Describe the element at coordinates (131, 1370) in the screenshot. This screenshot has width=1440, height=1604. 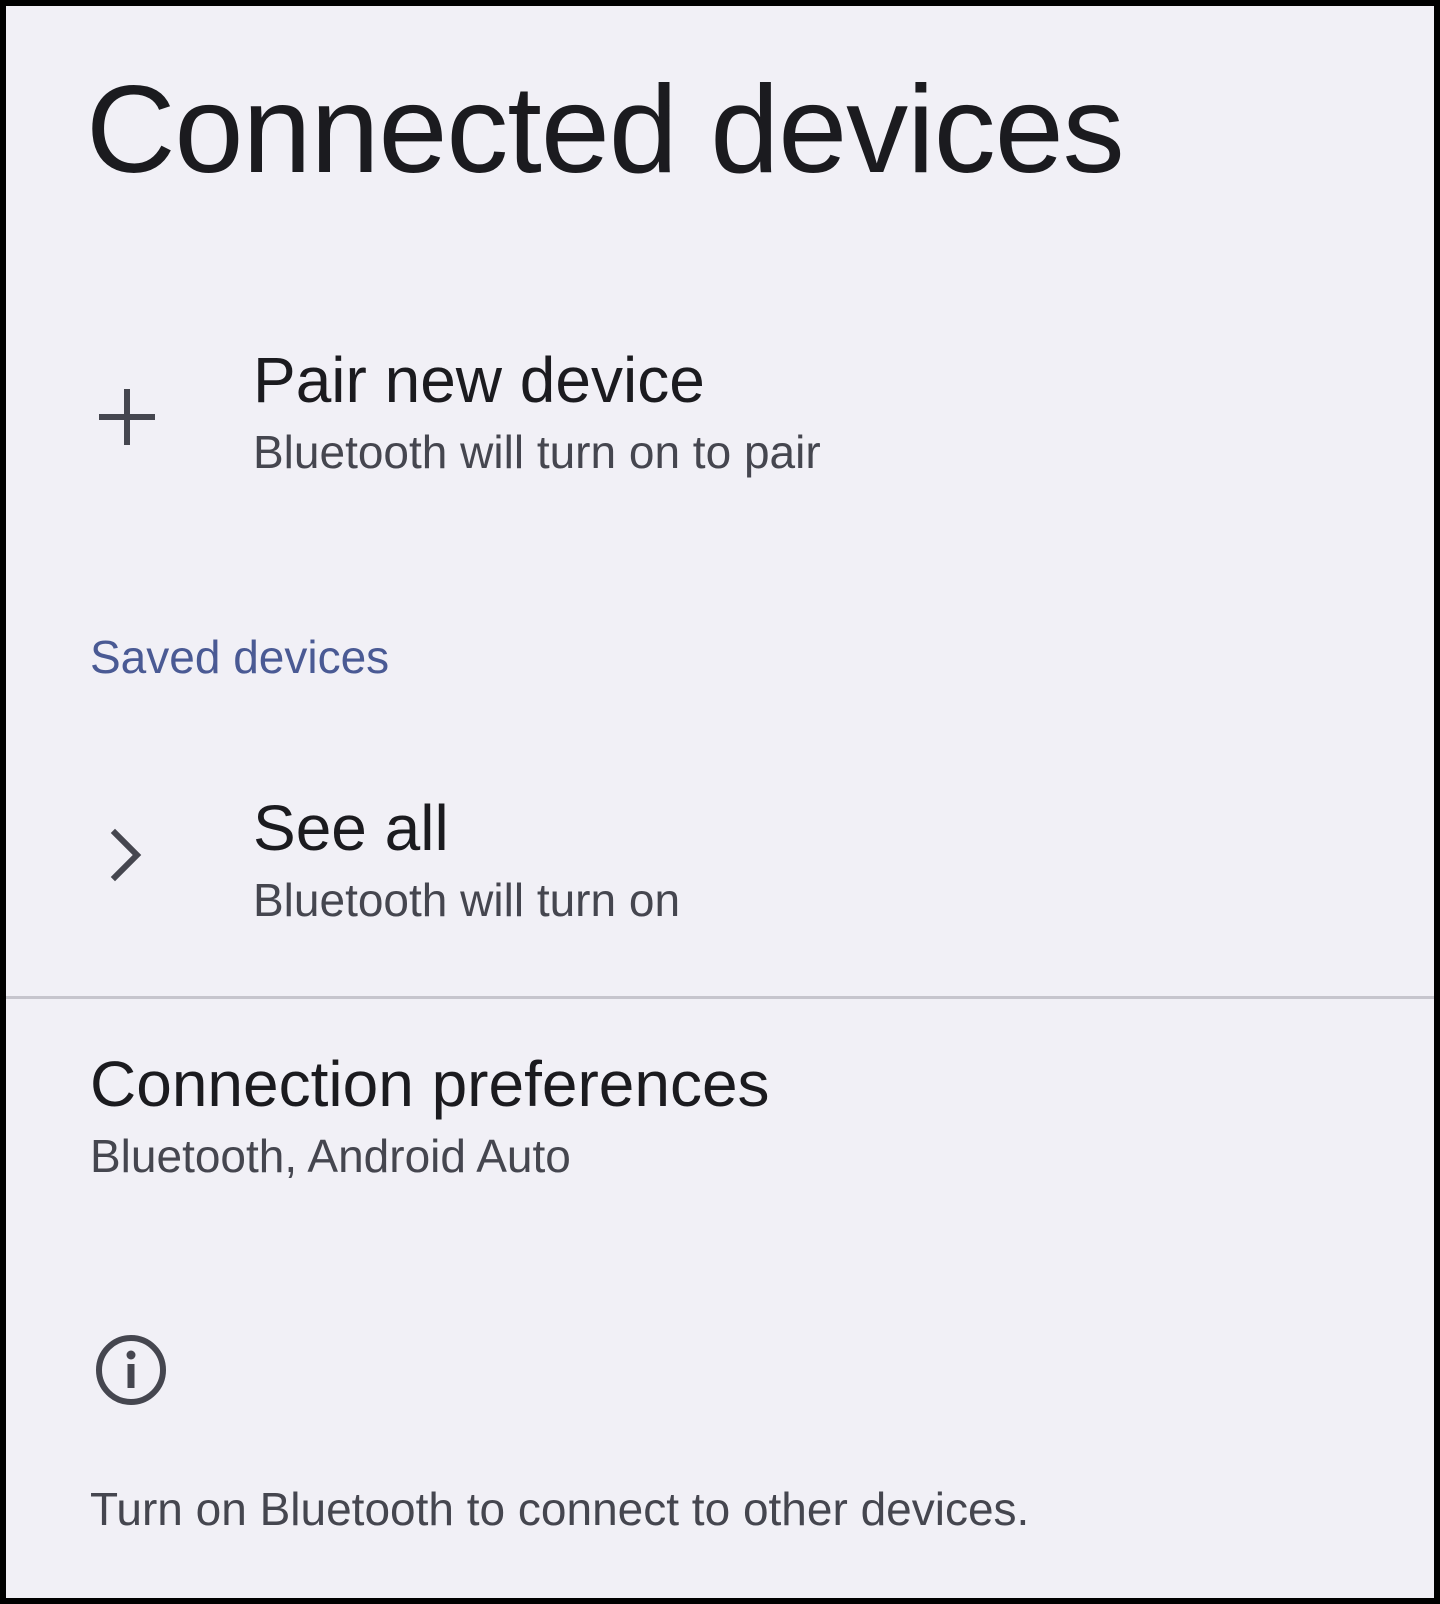
I see `info-icon` at that location.